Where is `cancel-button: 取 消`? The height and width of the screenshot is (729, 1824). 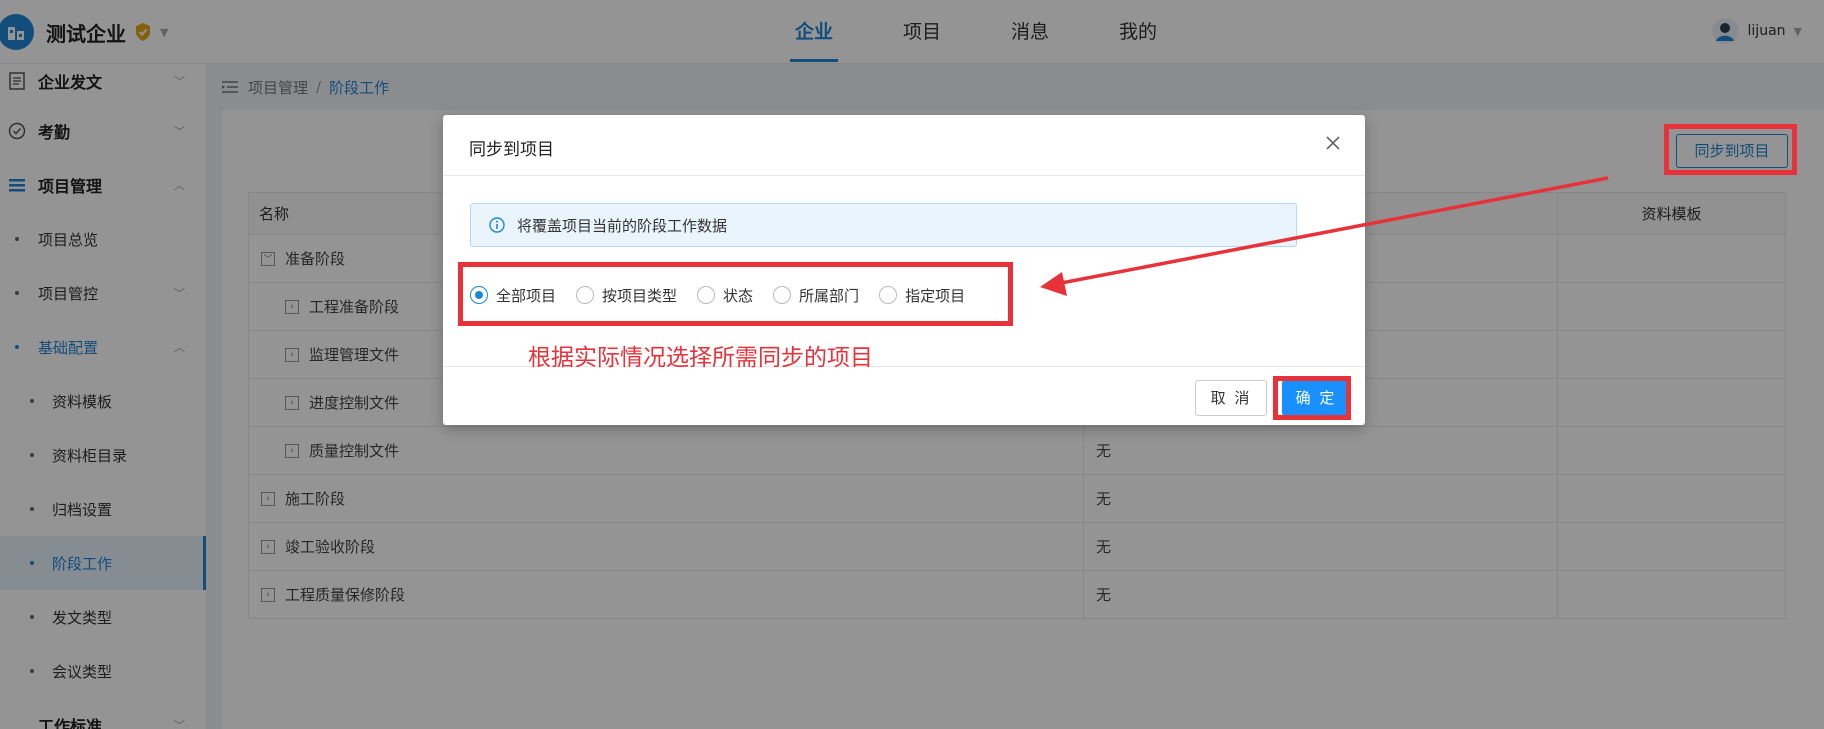
cancel-button: 取 消 is located at coordinates (1231, 398).